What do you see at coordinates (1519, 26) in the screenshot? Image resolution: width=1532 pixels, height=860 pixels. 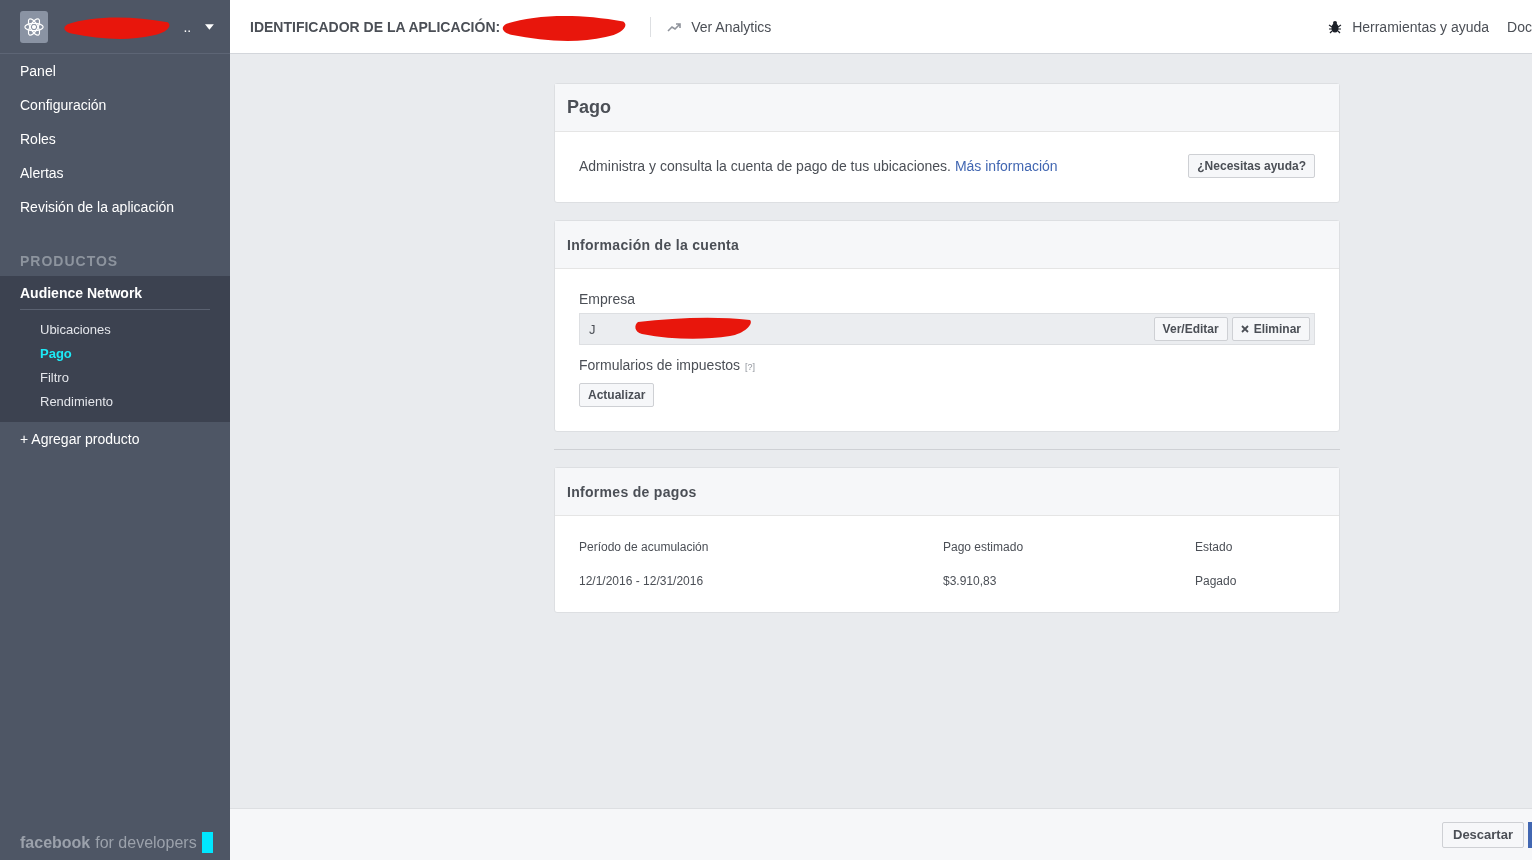 I see `docs-link: Doc` at bounding box center [1519, 26].